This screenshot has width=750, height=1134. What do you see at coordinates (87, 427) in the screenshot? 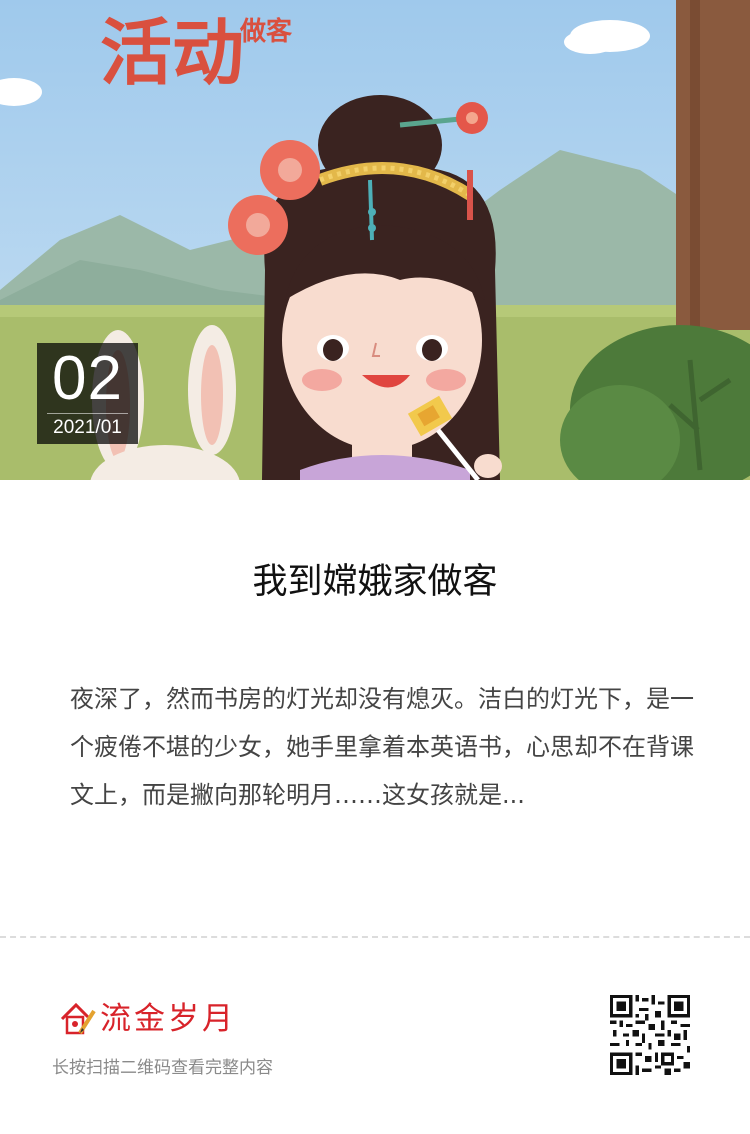
I see `date-year-month: 2021/01` at bounding box center [87, 427].